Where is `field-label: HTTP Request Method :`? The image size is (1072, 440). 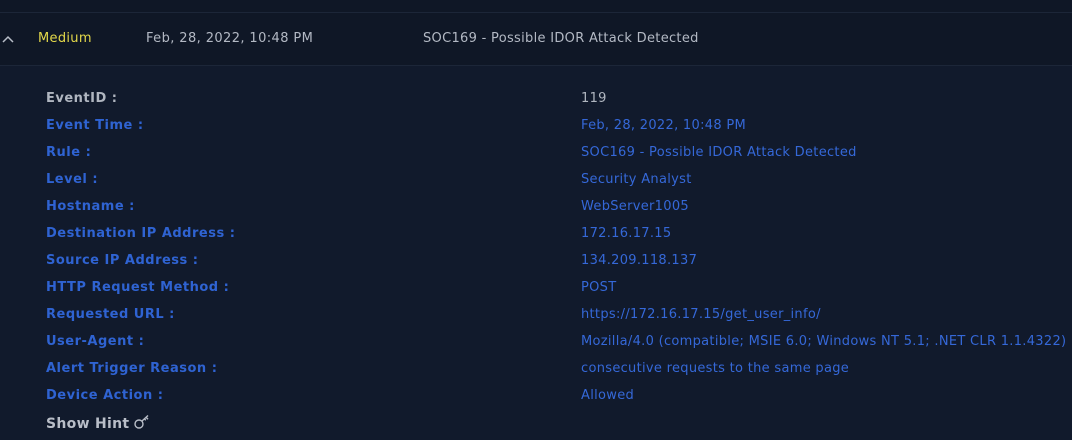
field-label: HTTP Request Method : is located at coordinates (138, 287).